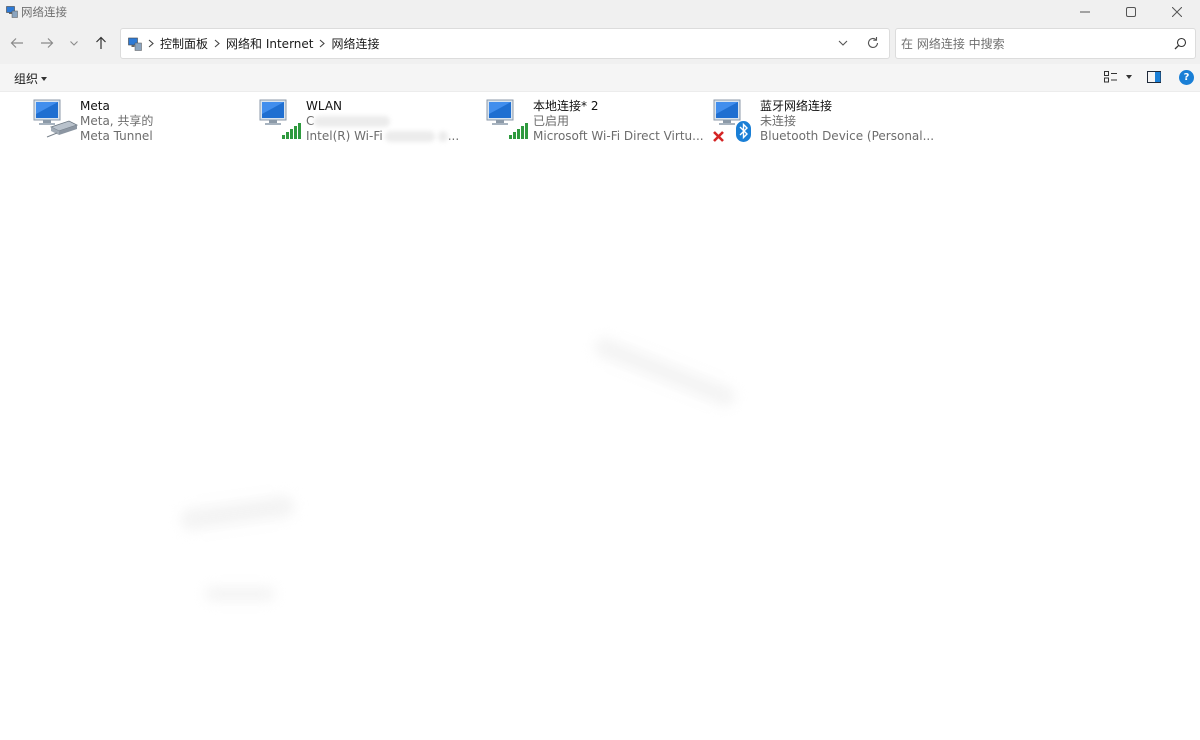  I want to click on minimize-icon, so click(1085, 11).